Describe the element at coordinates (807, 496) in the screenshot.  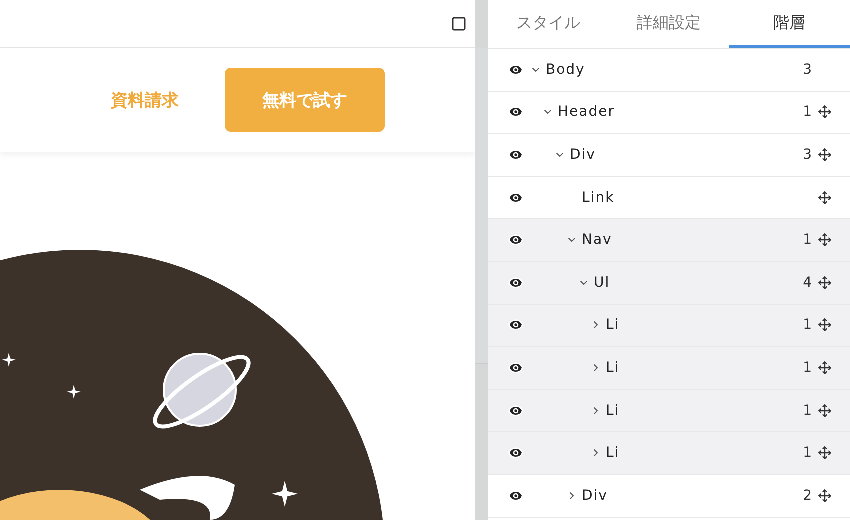
I see `child-count: 2` at that location.